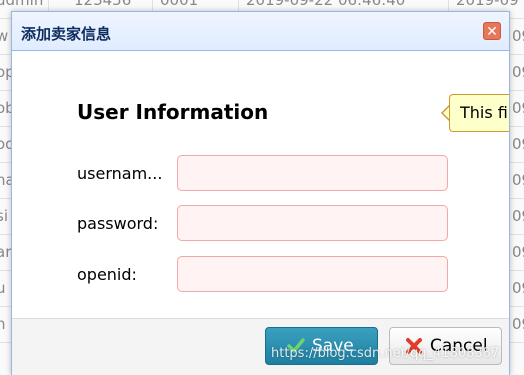 Image resolution: width=524 pixels, height=375 pixels. Describe the element at coordinates (312, 274) in the screenshot. I see `openid-field` at that location.